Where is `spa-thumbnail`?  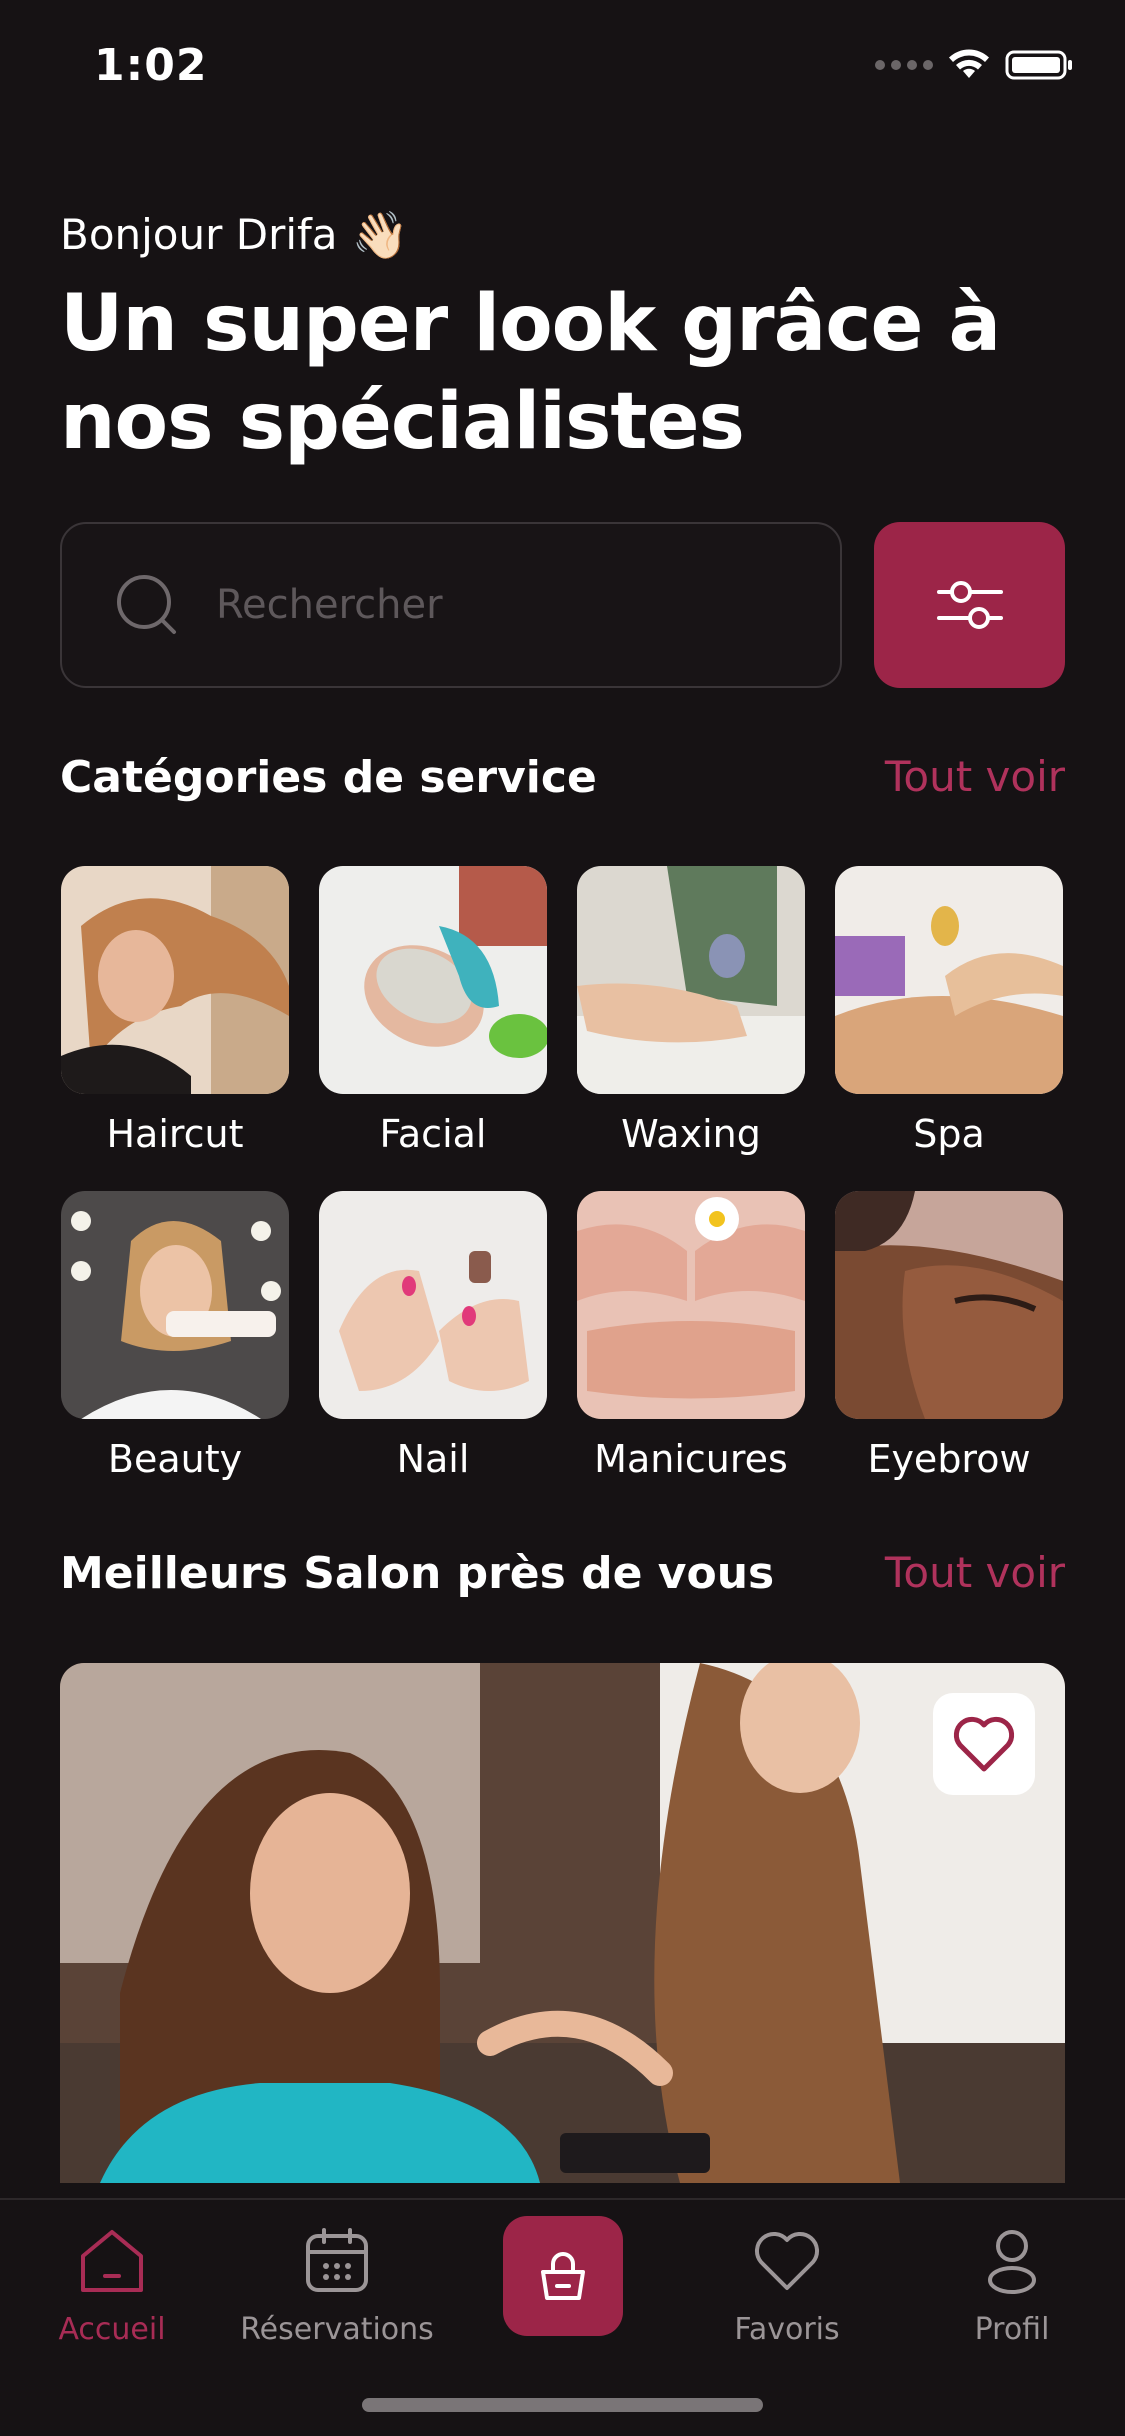
spa-thumbnail is located at coordinates (949, 980).